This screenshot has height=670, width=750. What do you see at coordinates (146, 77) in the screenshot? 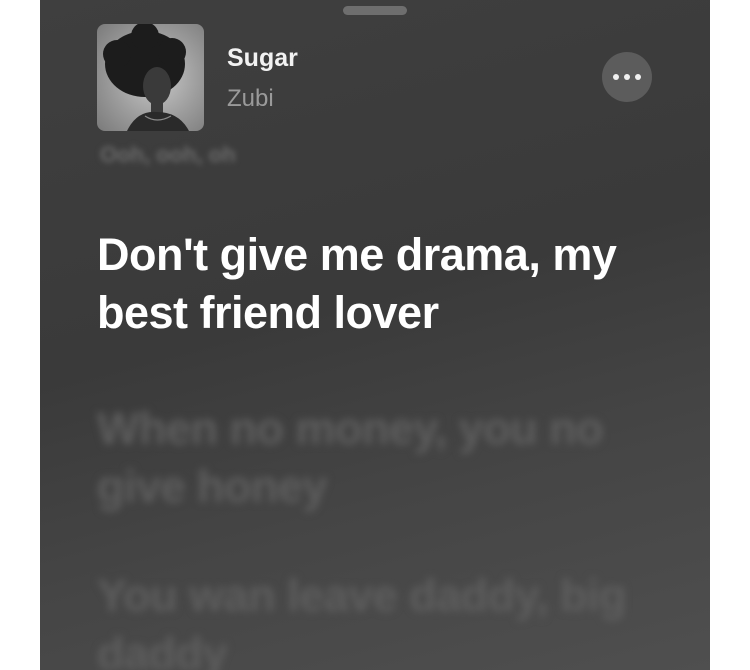
I see `album-artwork-illustration` at bounding box center [146, 77].